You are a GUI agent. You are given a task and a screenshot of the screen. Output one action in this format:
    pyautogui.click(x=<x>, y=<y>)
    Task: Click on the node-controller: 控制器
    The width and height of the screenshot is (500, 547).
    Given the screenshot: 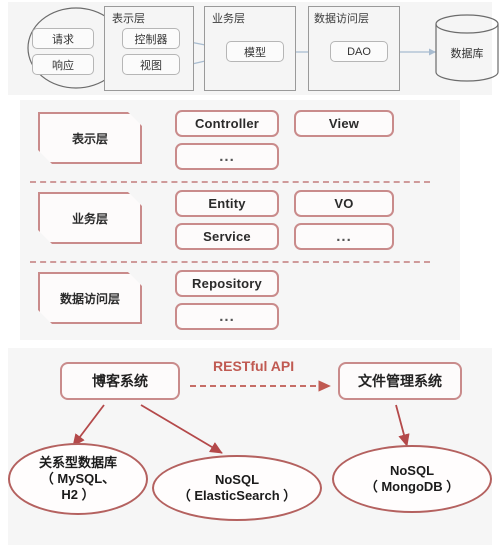 What is the action you would take?
    pyautogui.click(x=151, y=38)
    